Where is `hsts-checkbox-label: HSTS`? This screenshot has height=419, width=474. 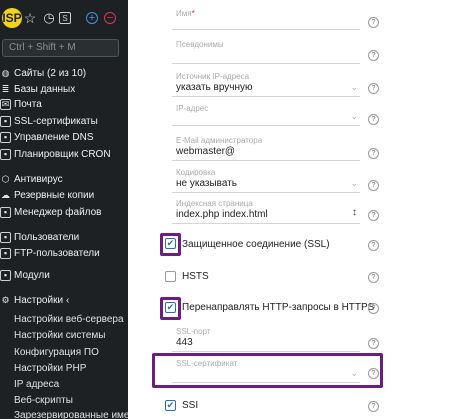 hsts-checkbox-label: HSTS is located at coordinates (195, 276).